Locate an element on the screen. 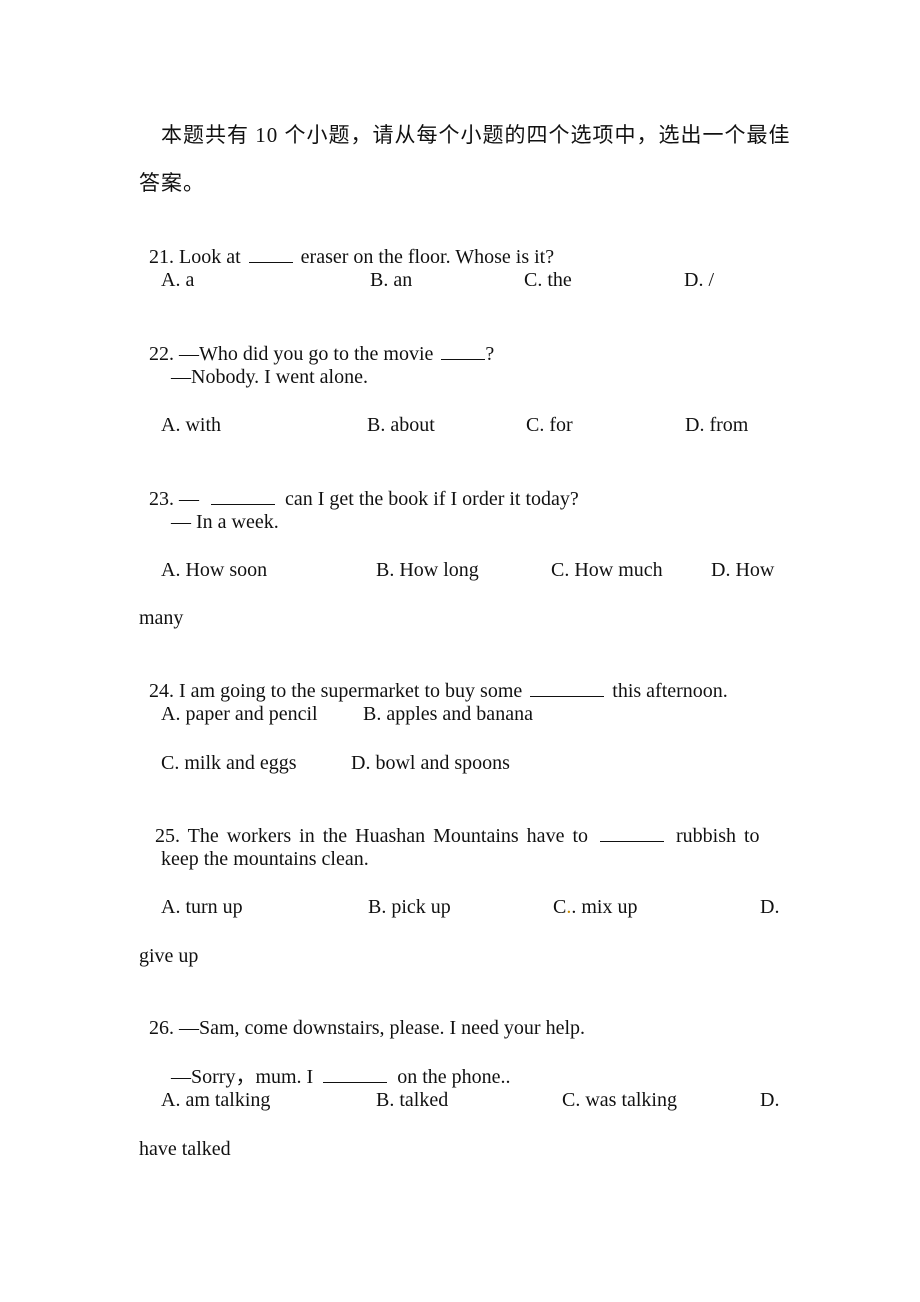 The image size is (920, 1302). instructions-line-1: 本题共有 10 个小题，请从每个小题的四个选项中，选出一个最佳 is located at coordinates (476, 135).